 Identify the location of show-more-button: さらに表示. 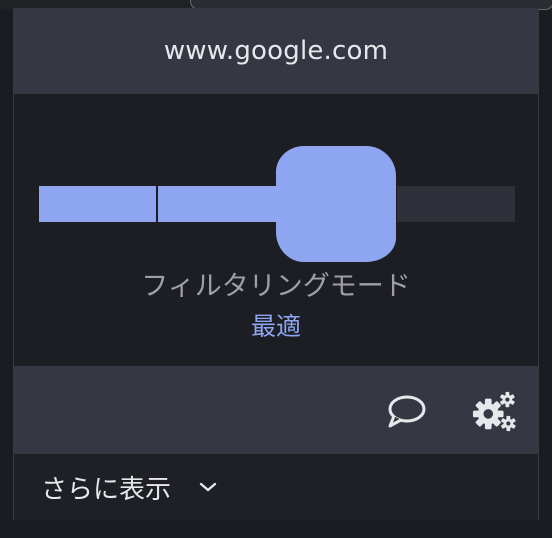
(130, 487).